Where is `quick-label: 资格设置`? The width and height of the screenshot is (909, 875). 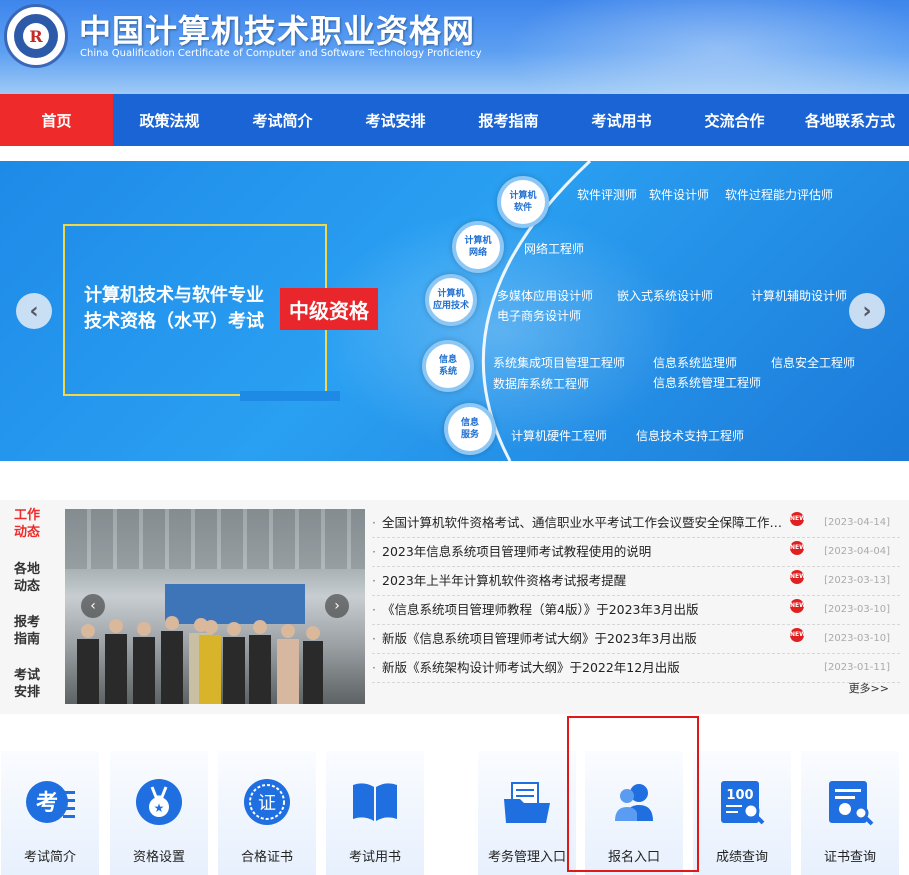
quick-label: 资格设置 is located at coordinates (158, 857).